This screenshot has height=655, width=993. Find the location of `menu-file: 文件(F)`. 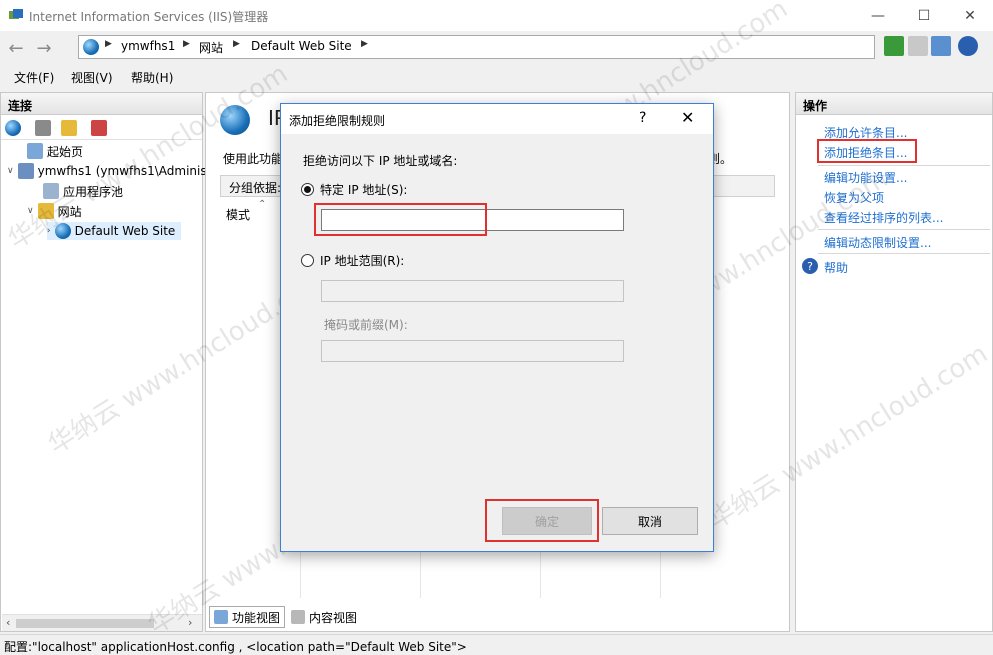

menu-file: 文件(F) is located at coordinates (34, 77).